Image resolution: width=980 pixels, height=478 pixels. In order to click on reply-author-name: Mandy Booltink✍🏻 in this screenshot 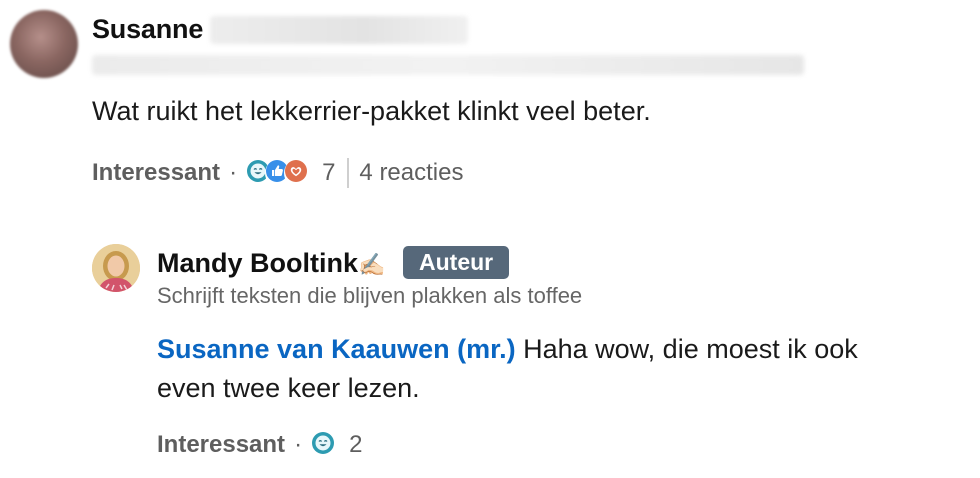, I will do `click(271, 263)`.